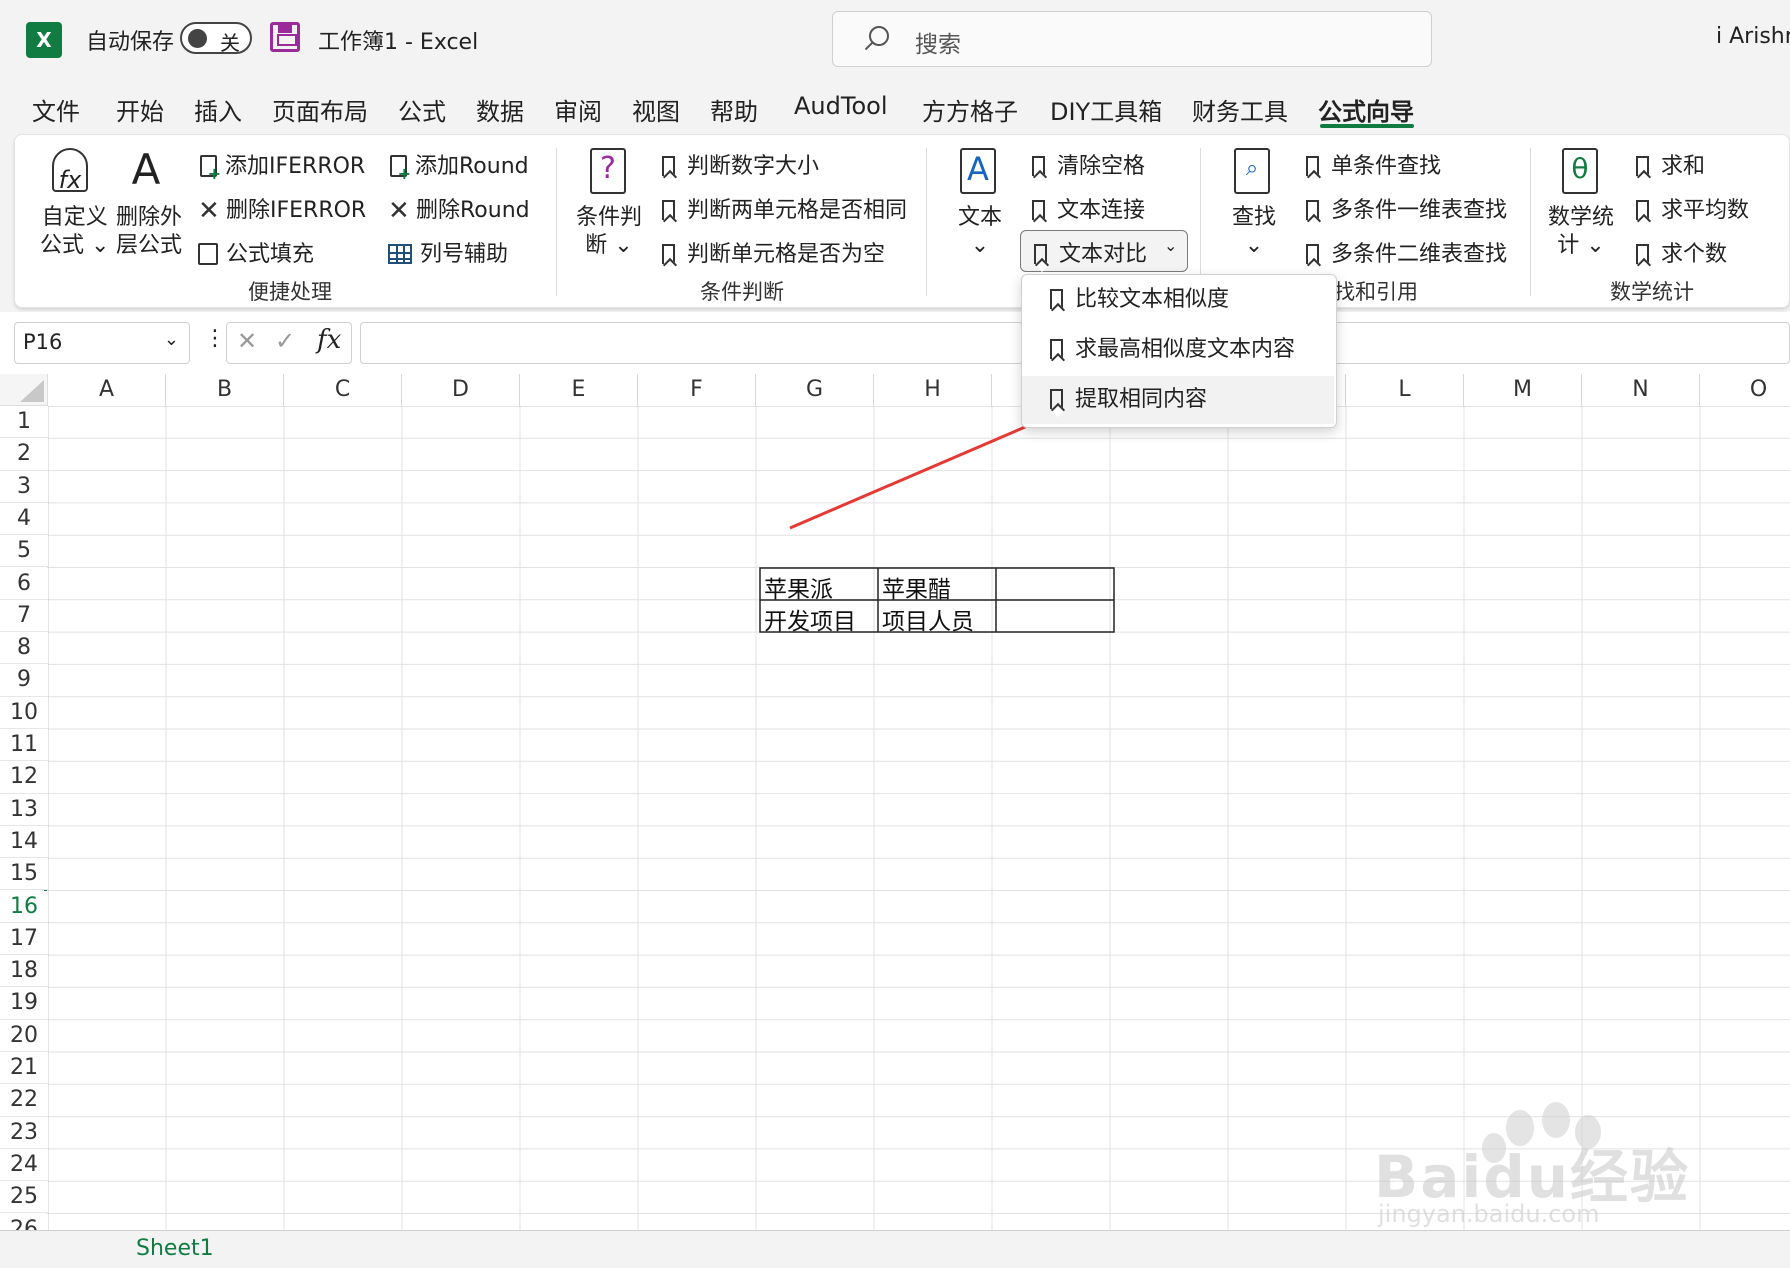  Describe the element at coordinates (175, 1249) in the screenshot. I see `sheet-tab: Sheet1` at that location.